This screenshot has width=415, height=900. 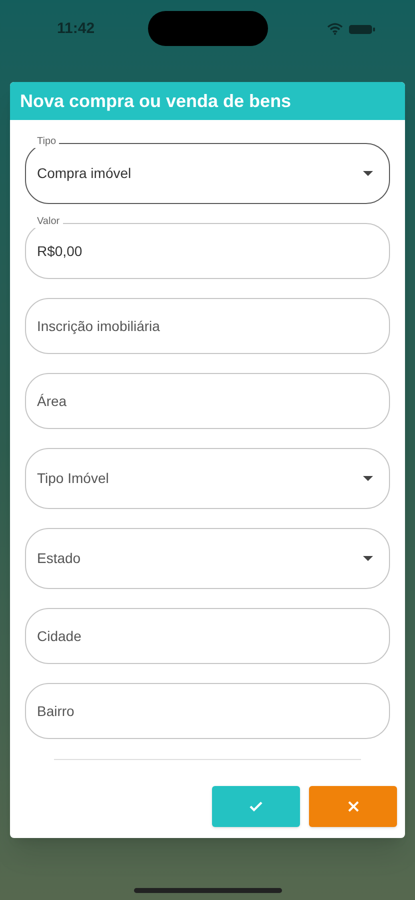 I want to click on wifi-icon, so click(x=335, y=29).